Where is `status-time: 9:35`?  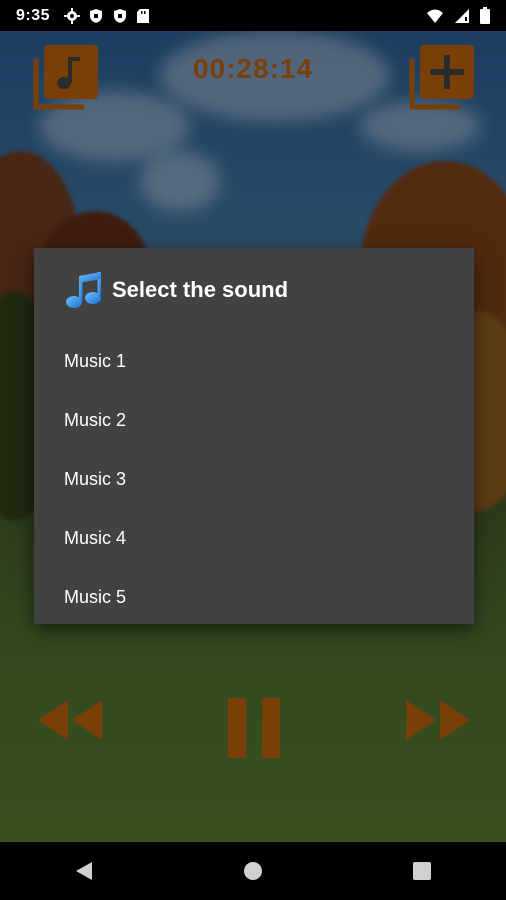
status-time: 9:35 is located at coordinates (33, 15).